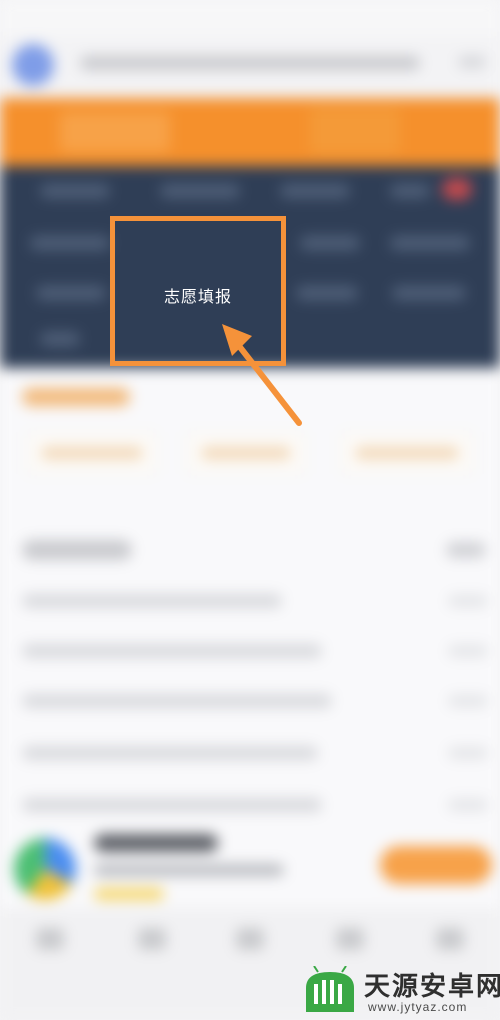  I want to click on section-title, so click(77, 550).